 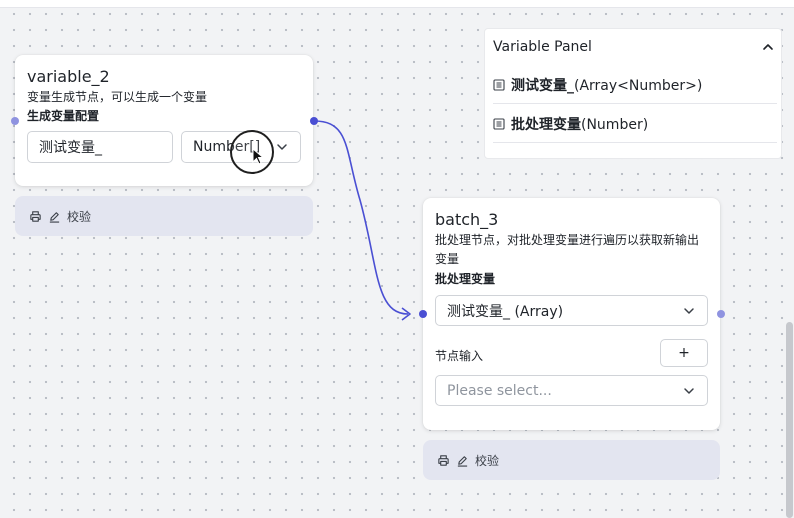 What do you see at coordinates (768, 47) in the screenshot?
I see `chevron-up-icon` at bounding box center [768, 47].